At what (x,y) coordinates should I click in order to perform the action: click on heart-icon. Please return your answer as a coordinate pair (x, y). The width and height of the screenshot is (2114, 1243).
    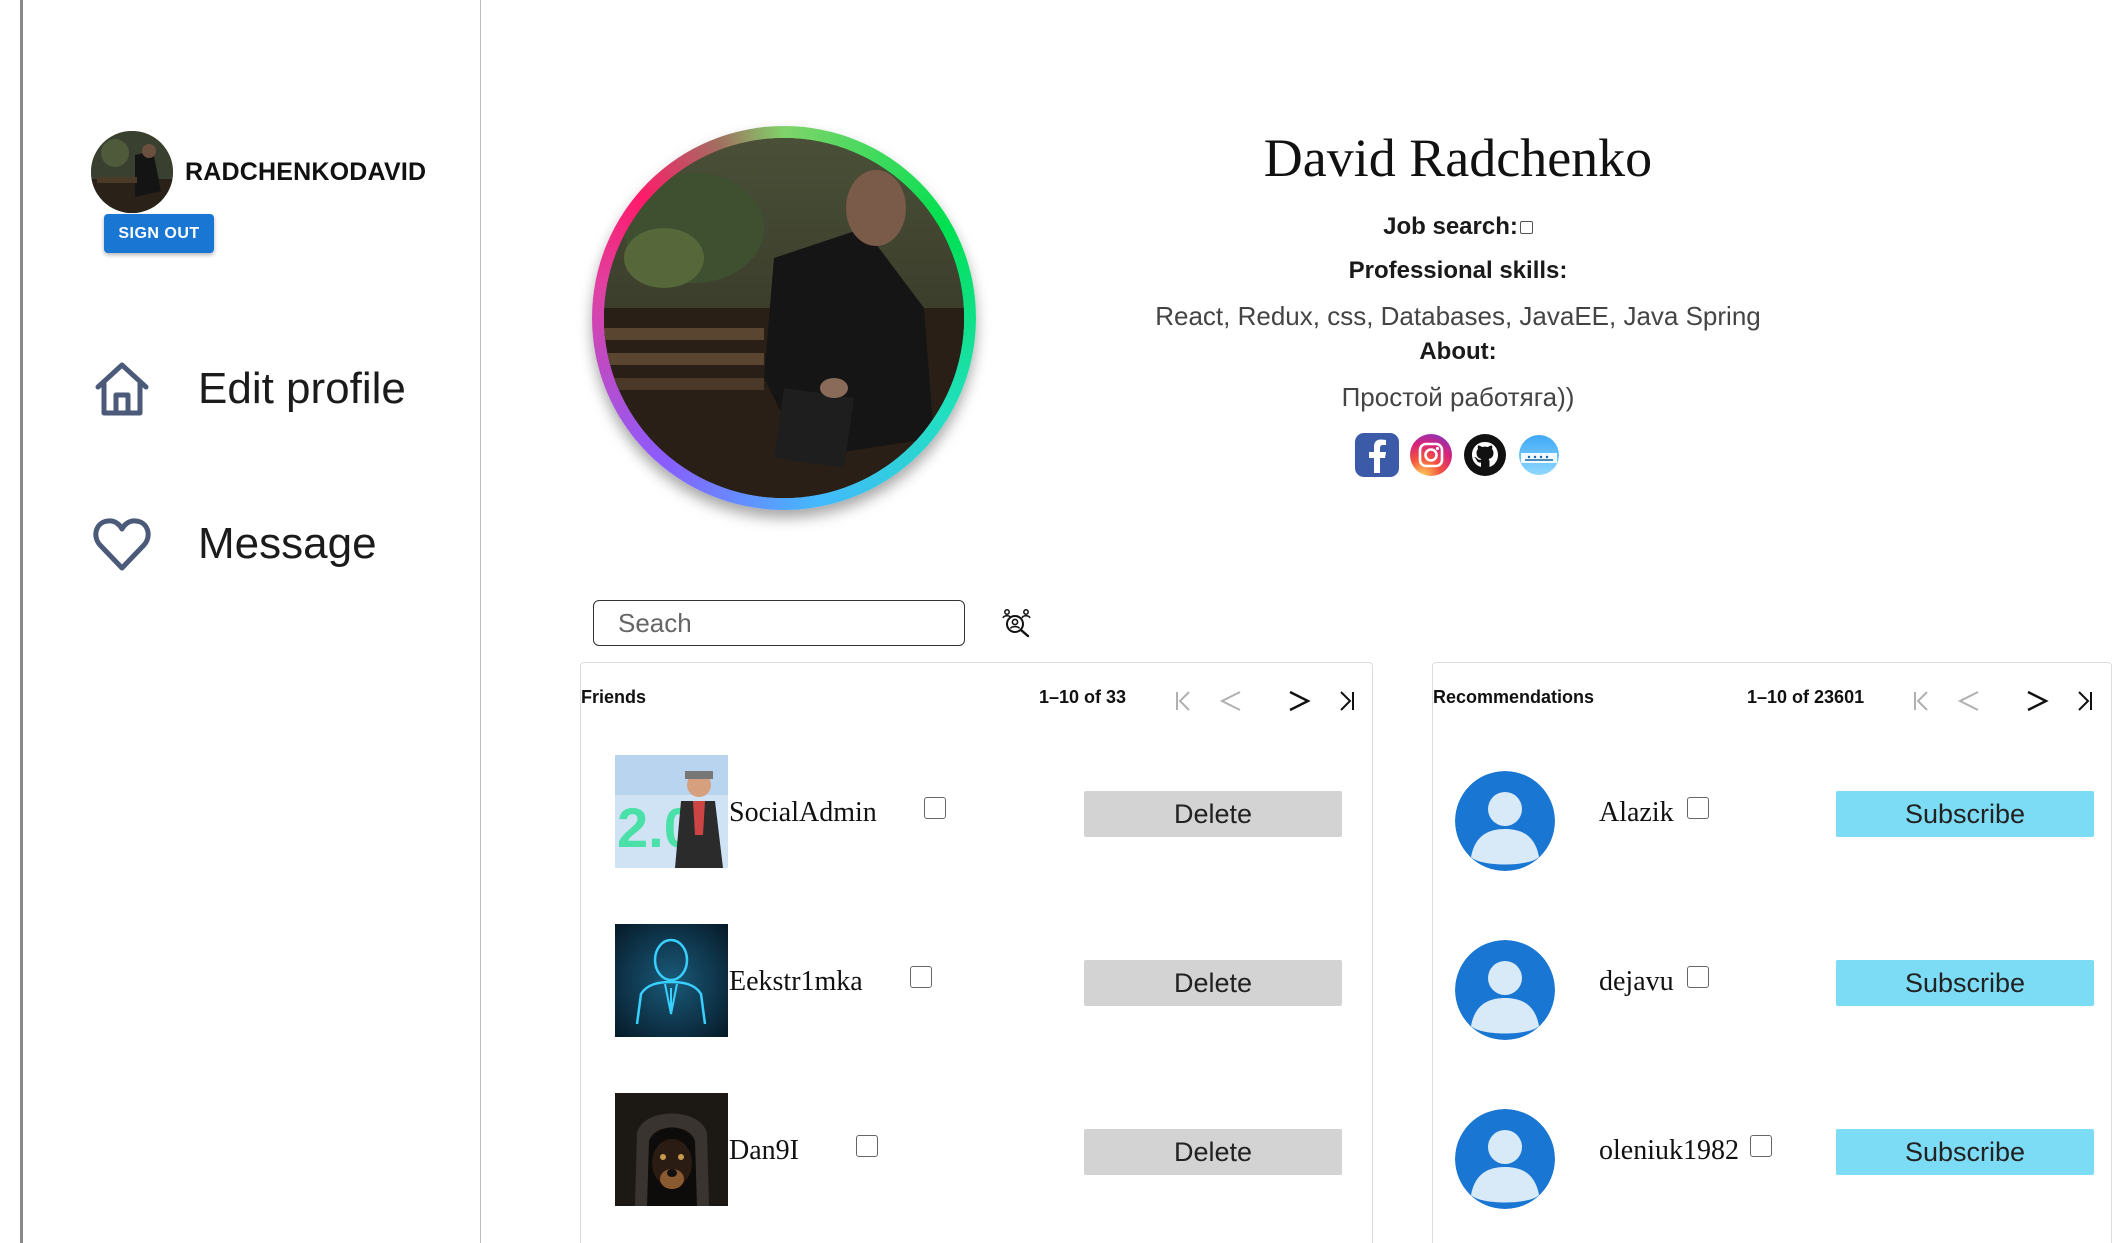
    Looking at the image, I should click on (122, 544).